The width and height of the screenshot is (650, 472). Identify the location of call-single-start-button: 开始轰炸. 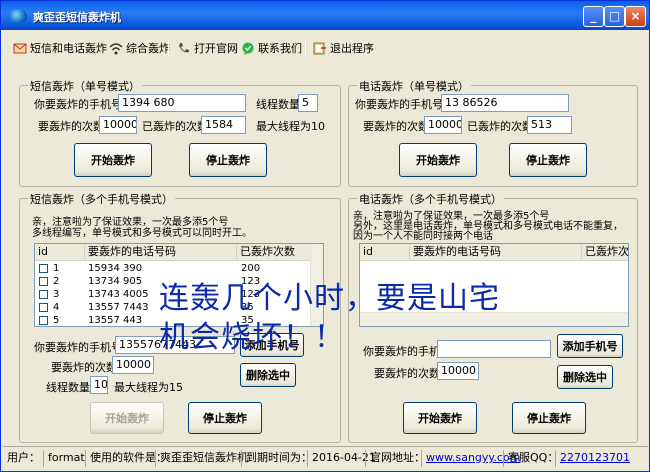
(438, 160).